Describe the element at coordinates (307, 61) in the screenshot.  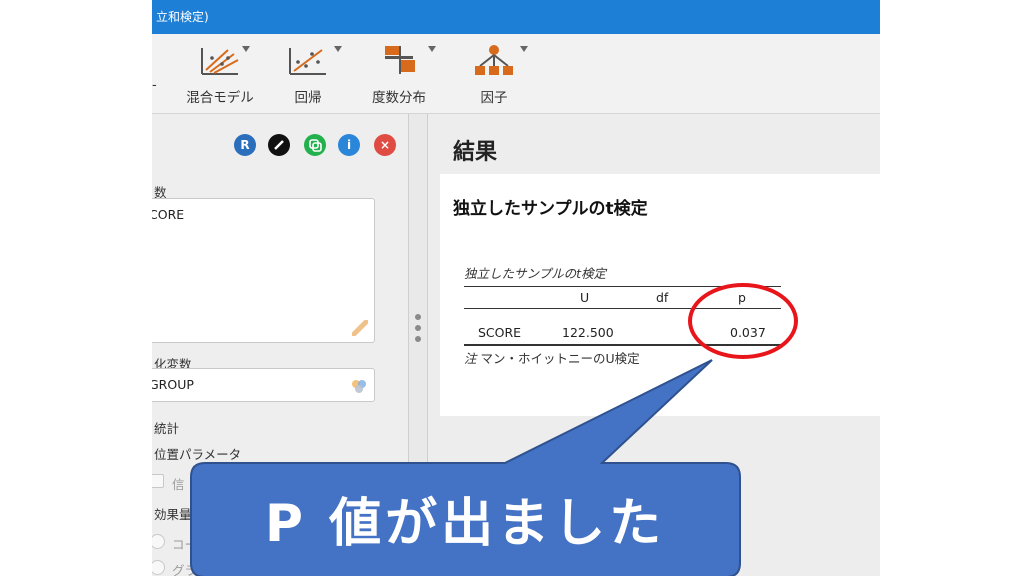
I see `regression-icon` at that location.